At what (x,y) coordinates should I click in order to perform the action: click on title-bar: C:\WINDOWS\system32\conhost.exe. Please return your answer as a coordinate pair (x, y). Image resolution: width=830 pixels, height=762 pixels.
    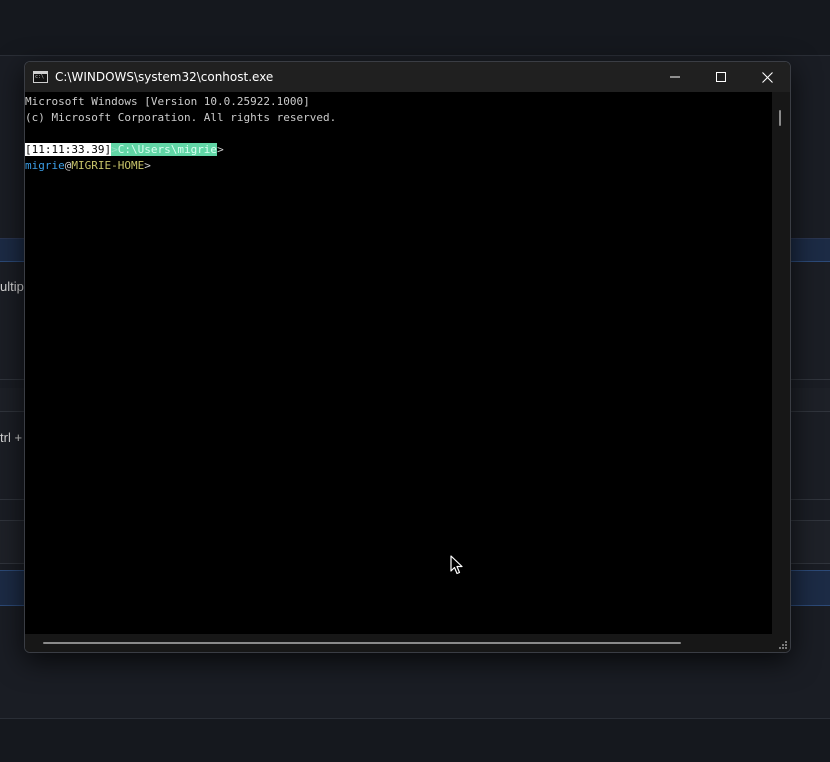
    Looking at the image, I should click on (407, 77).